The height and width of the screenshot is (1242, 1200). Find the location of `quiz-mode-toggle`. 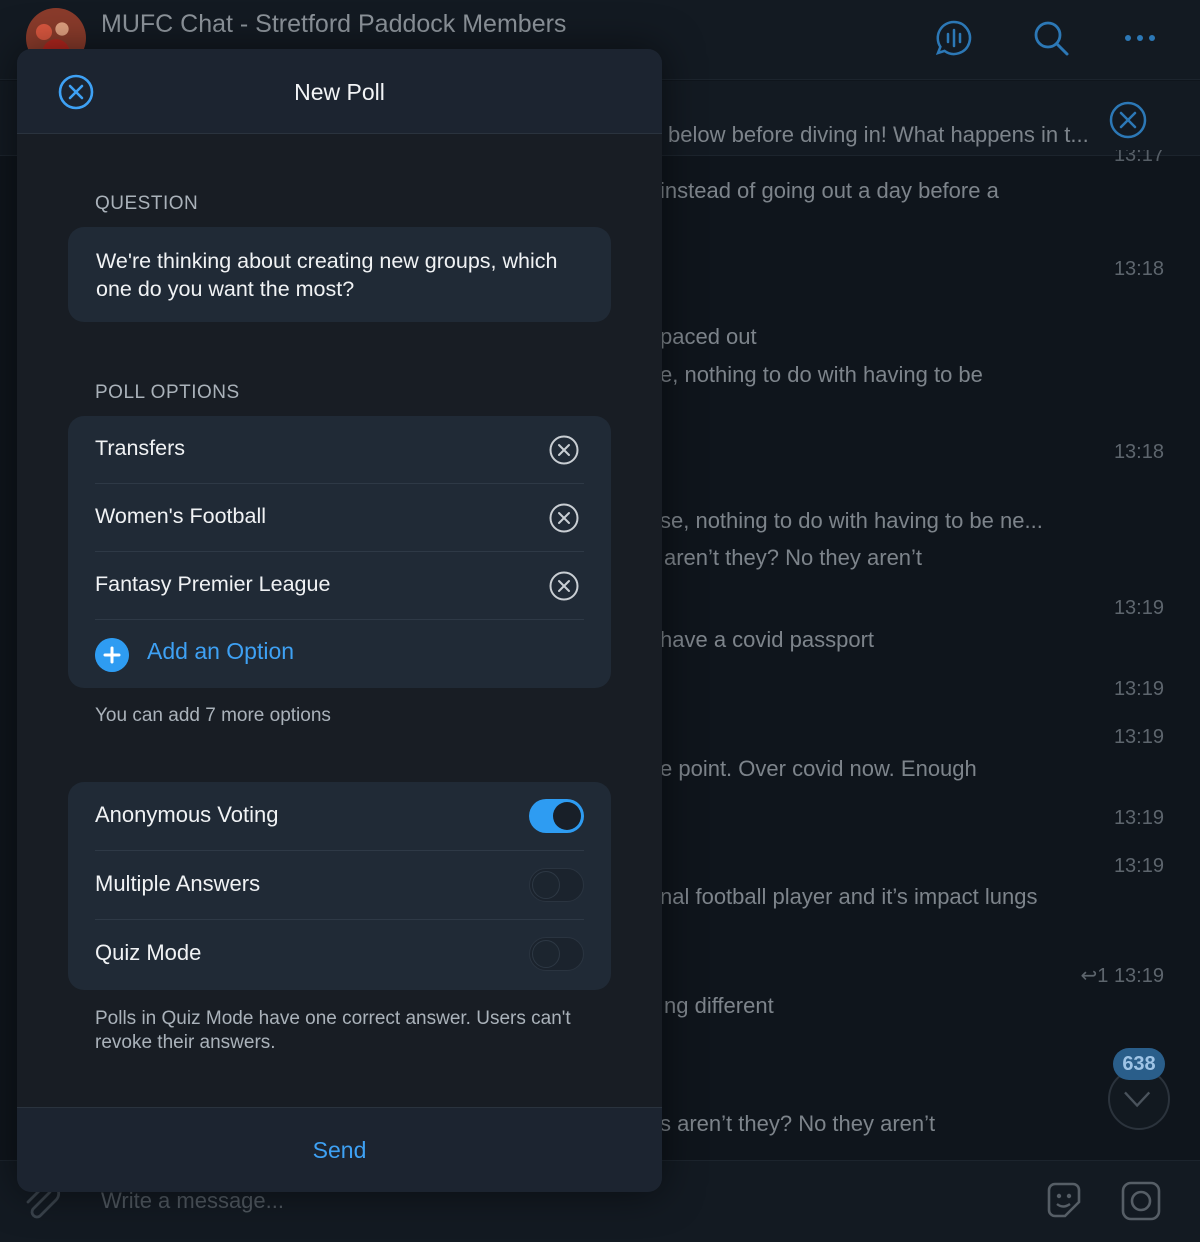

quiz-mode-toggle is located at coordinates (556, 954).